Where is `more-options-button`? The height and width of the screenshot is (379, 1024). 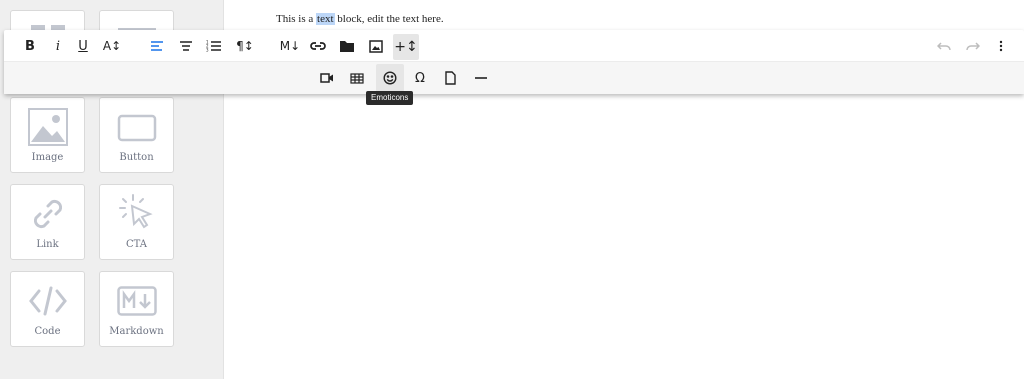 more-options-button is located at coordinates (1001, 46).